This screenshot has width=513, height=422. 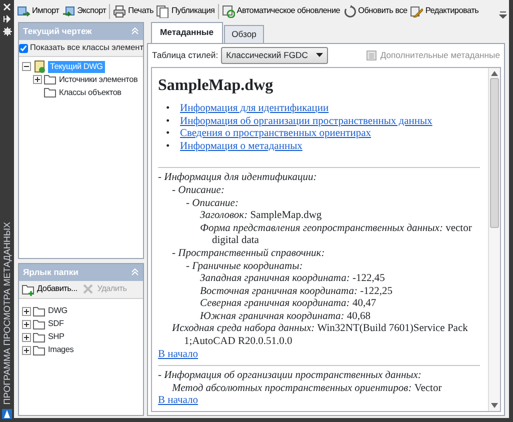 I want to click on metadata-icon, so click(x=372, y=55).